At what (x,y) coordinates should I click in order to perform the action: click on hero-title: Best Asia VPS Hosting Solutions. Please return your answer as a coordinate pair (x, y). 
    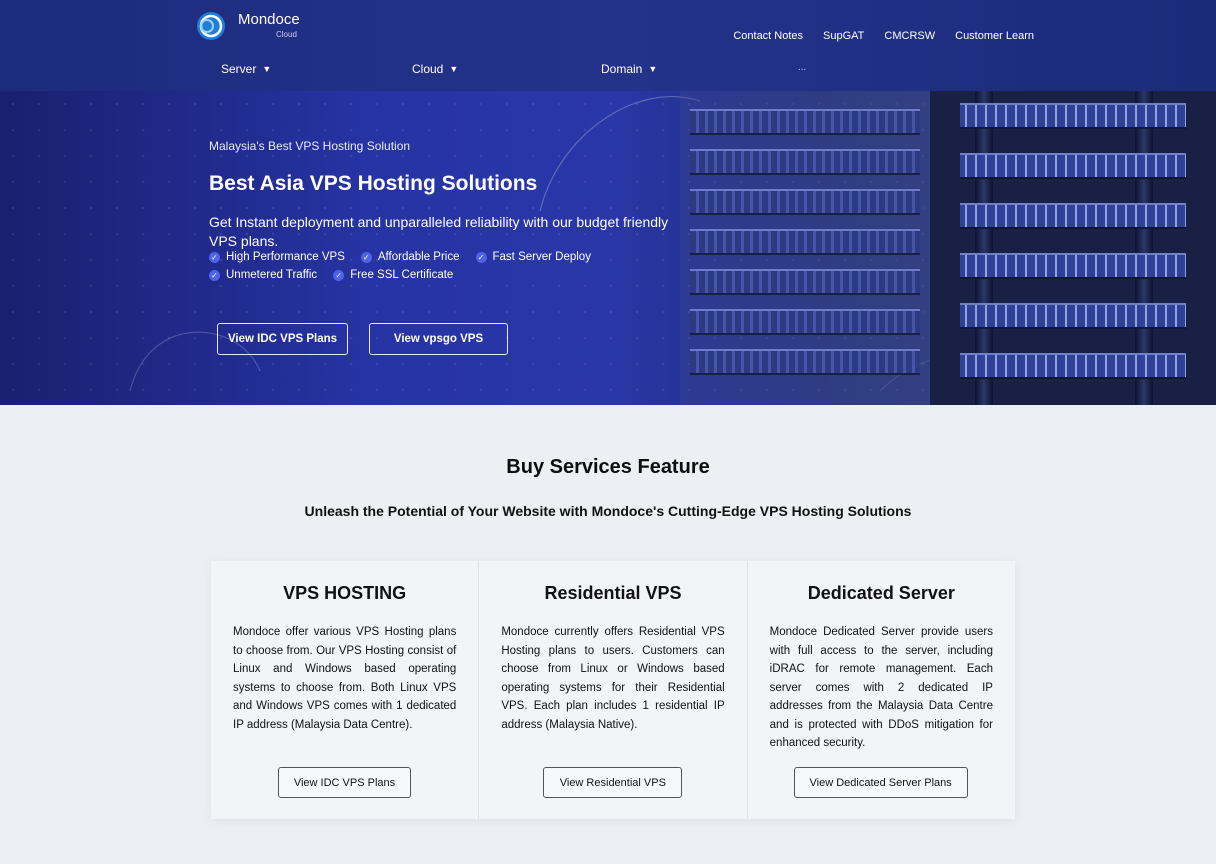
    Looking at the image, I should click on (373, 183).